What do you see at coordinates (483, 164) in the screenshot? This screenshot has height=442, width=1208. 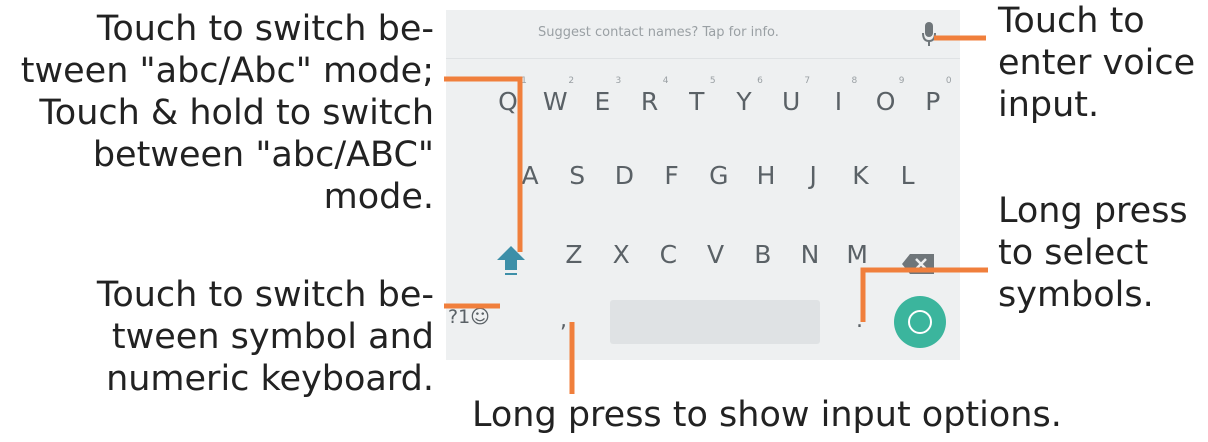 I see `shift-callout-line` at bounding box center [483, 164].